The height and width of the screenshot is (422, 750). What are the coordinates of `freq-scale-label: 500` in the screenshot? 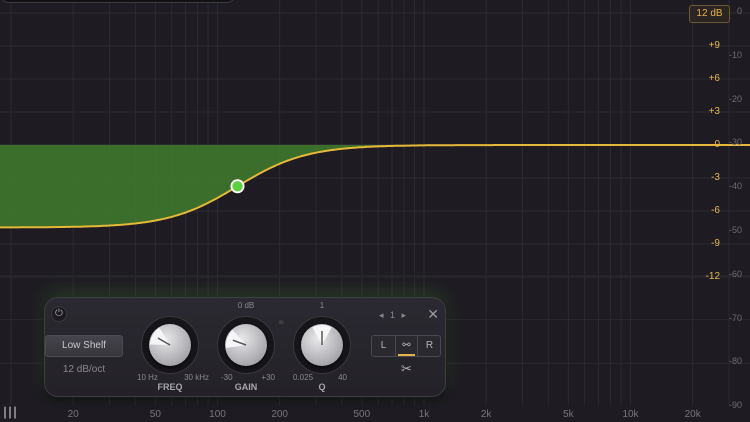 It's located at (362, 414).